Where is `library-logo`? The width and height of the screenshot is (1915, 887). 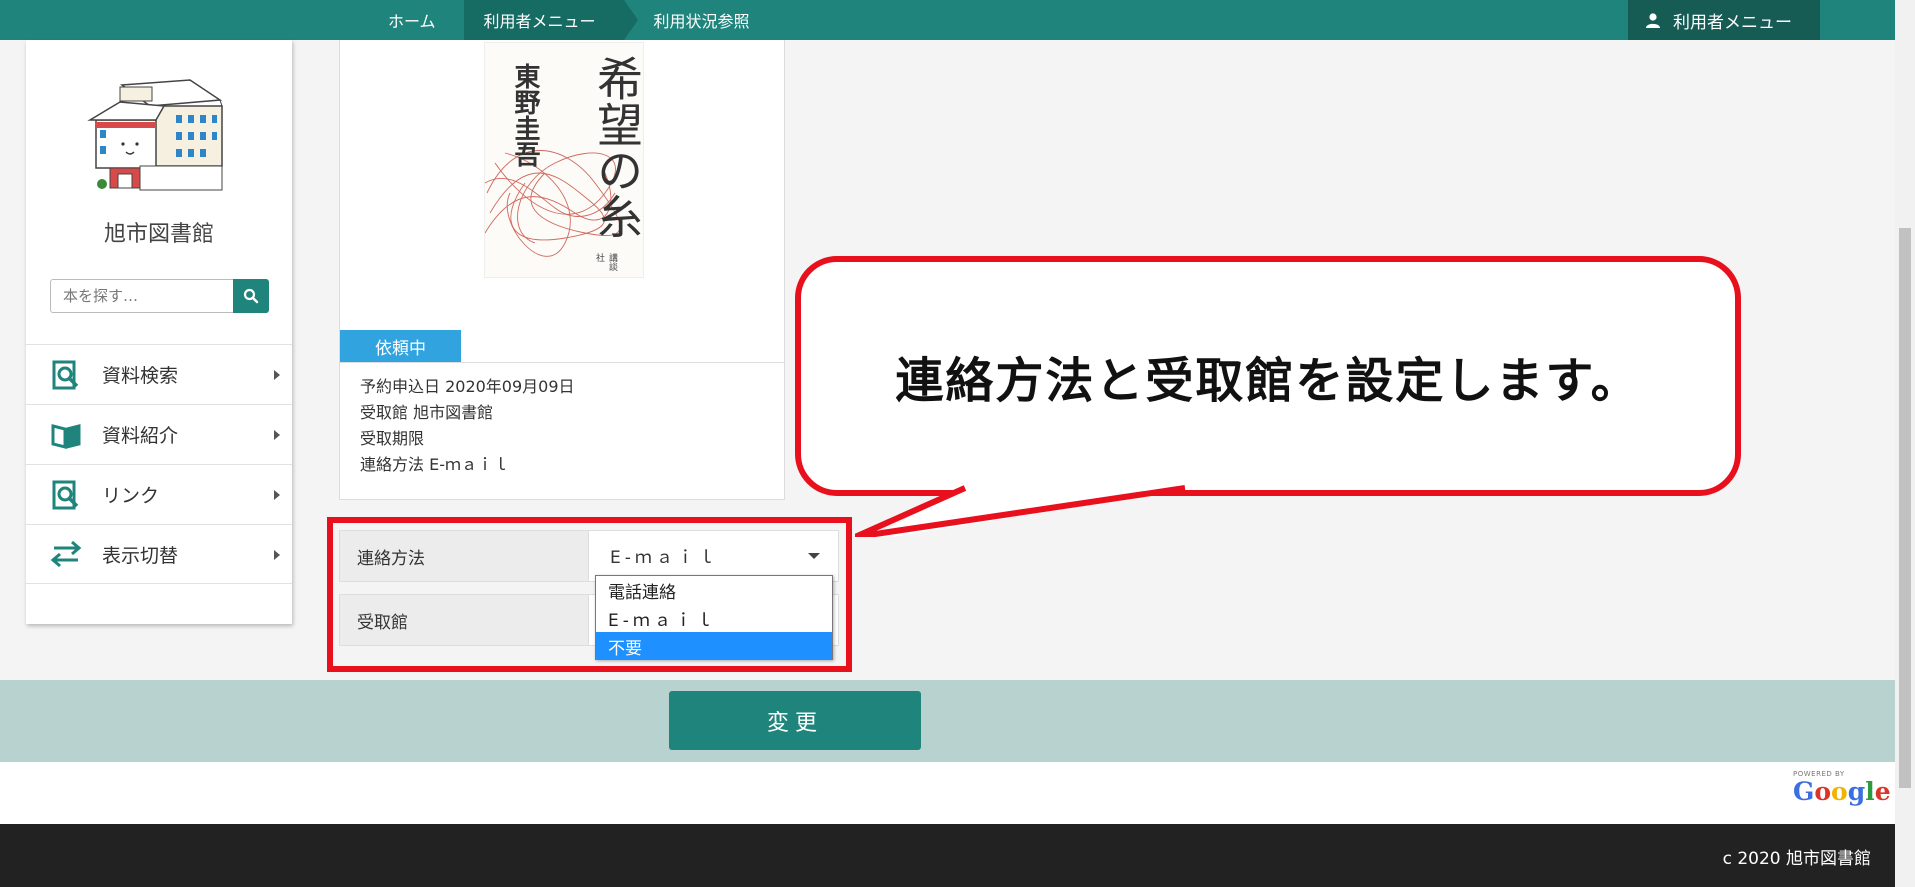
library-logo is located at coordinates (160, 130).